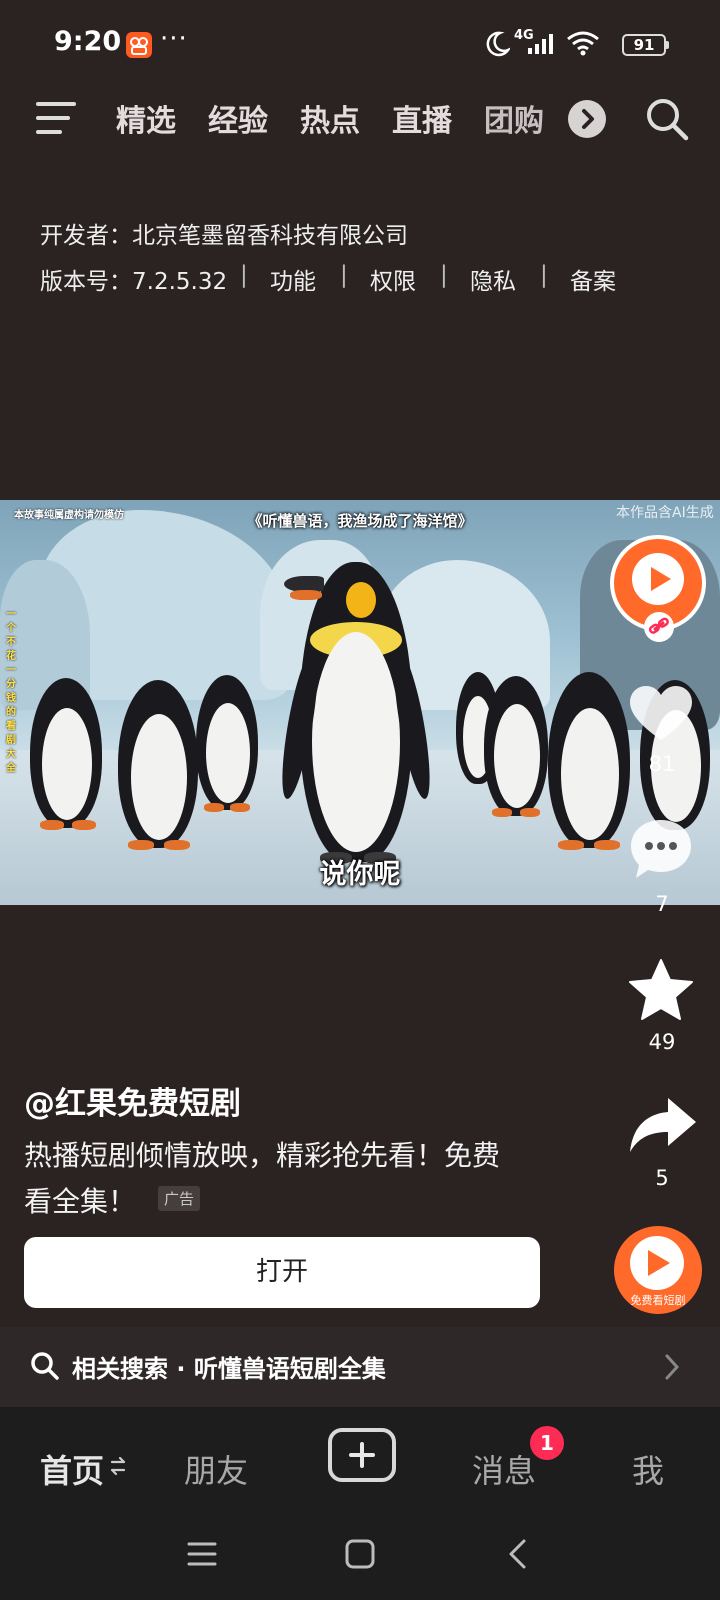 The image size is (720, 1600). Describe the element at coordinates (662, 764) in the screenshot. I see `like-count: 81` at that location.